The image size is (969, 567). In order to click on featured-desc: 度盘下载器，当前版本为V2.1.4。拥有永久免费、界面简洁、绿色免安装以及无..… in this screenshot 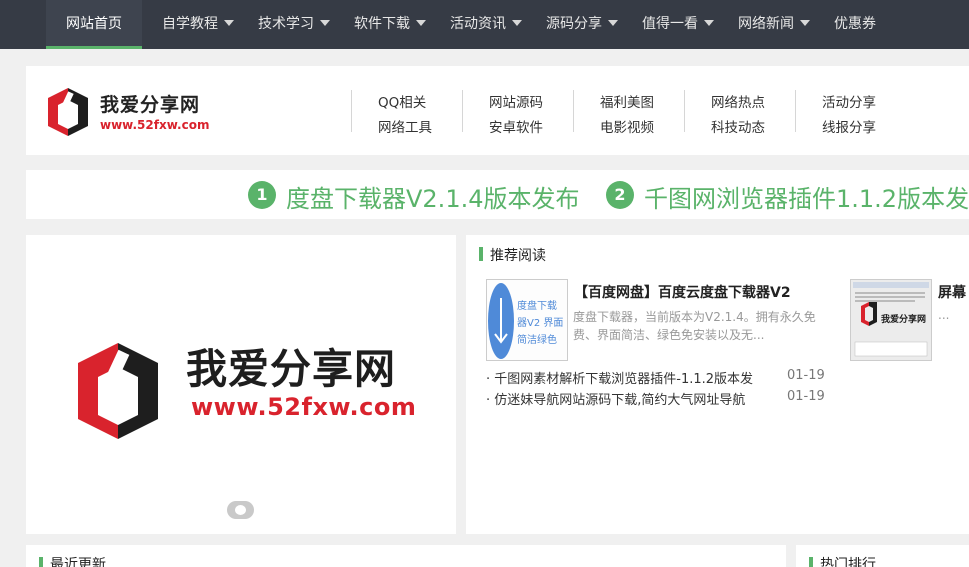, I will do `click(694, 326)`.